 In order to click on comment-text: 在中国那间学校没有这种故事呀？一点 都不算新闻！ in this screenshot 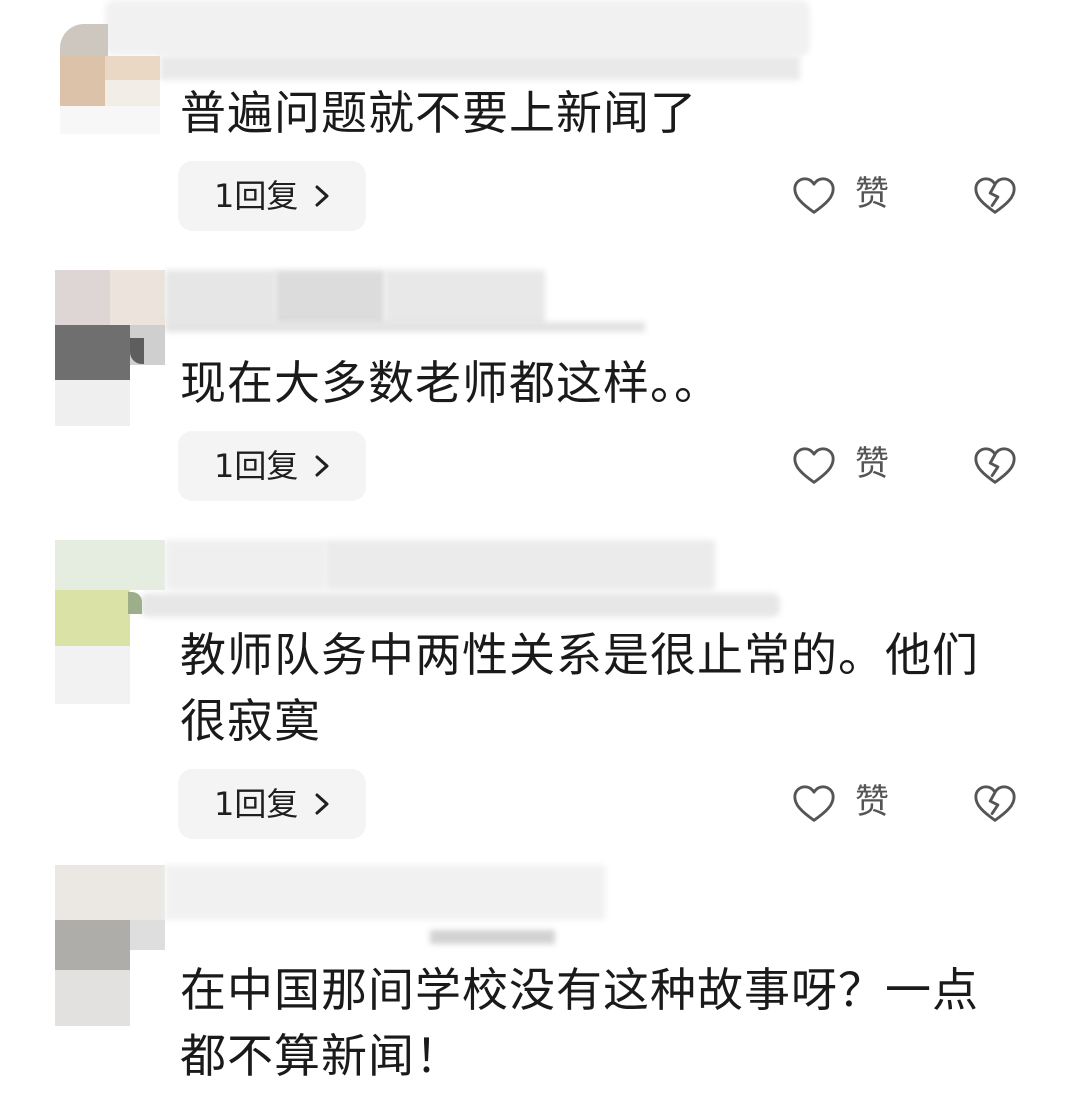, I will do `click(540, 1023)`.